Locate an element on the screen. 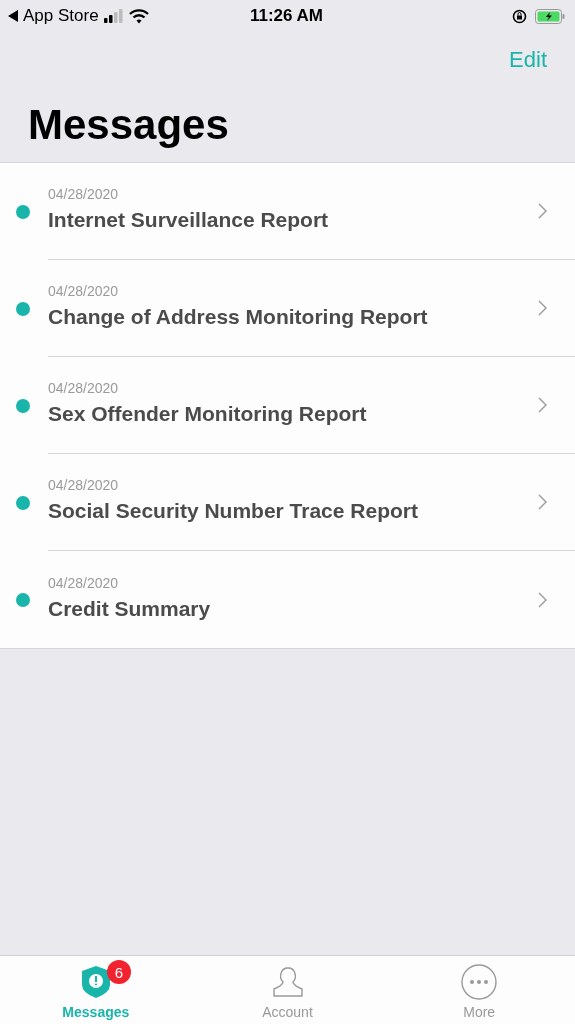 The height and width of the screenshot is (1024, 575). battery-icon is located at coordinates (550, 16).